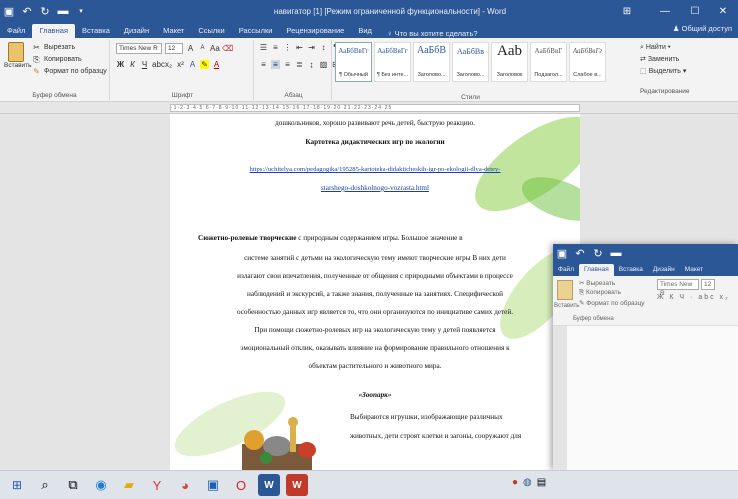  I want to click on tray-icon: ▤, so click(541, 482).